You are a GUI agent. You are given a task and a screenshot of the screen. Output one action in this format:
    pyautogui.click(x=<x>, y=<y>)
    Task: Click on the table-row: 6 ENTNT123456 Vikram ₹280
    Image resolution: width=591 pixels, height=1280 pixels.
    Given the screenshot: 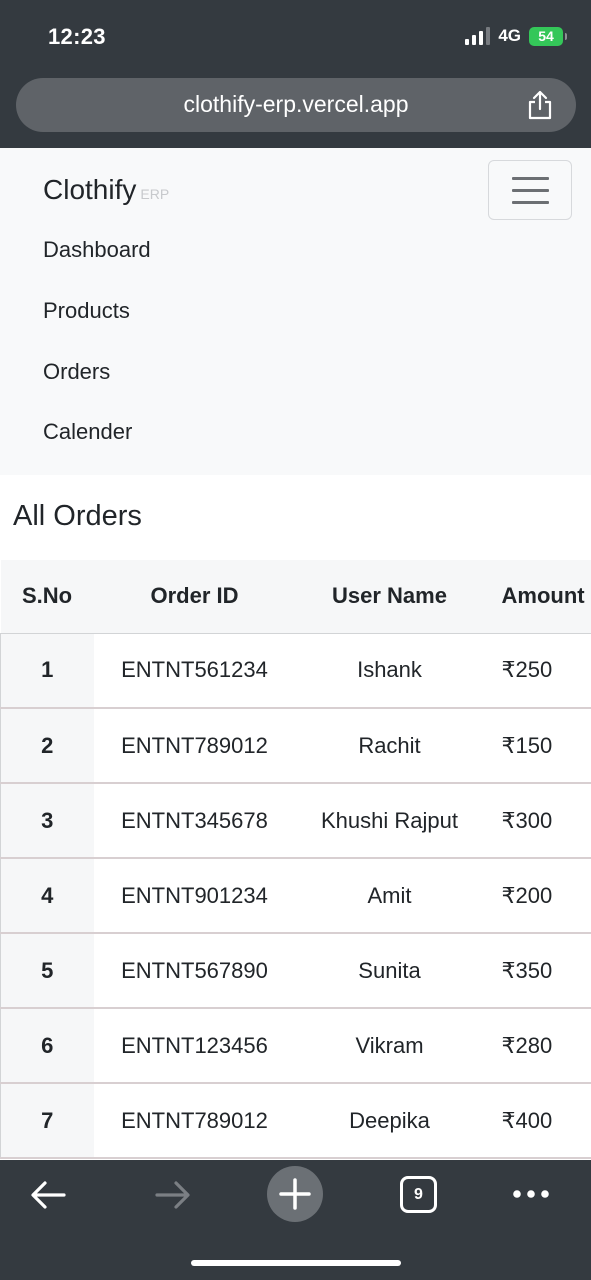 What is the action you would take?
    pyautogui.click(x=295, y=1046)
    